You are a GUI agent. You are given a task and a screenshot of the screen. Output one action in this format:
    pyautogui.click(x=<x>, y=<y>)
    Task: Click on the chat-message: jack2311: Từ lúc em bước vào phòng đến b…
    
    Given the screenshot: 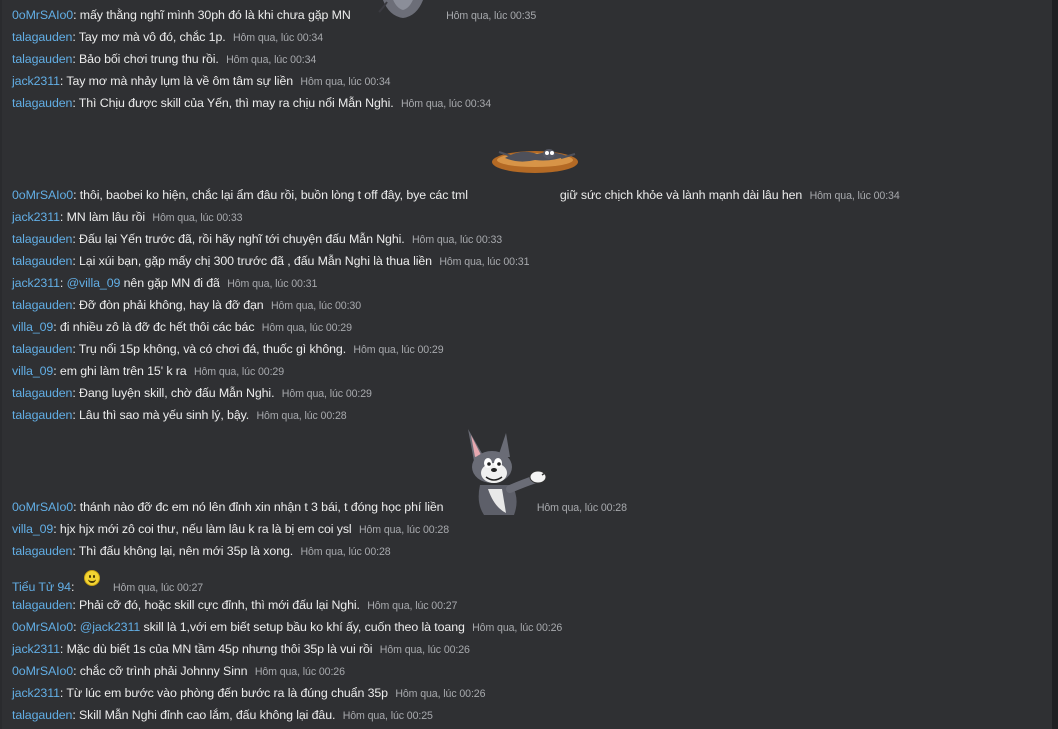 What is the action you would take?
    pyautogui.click(x=249, y=693)
    